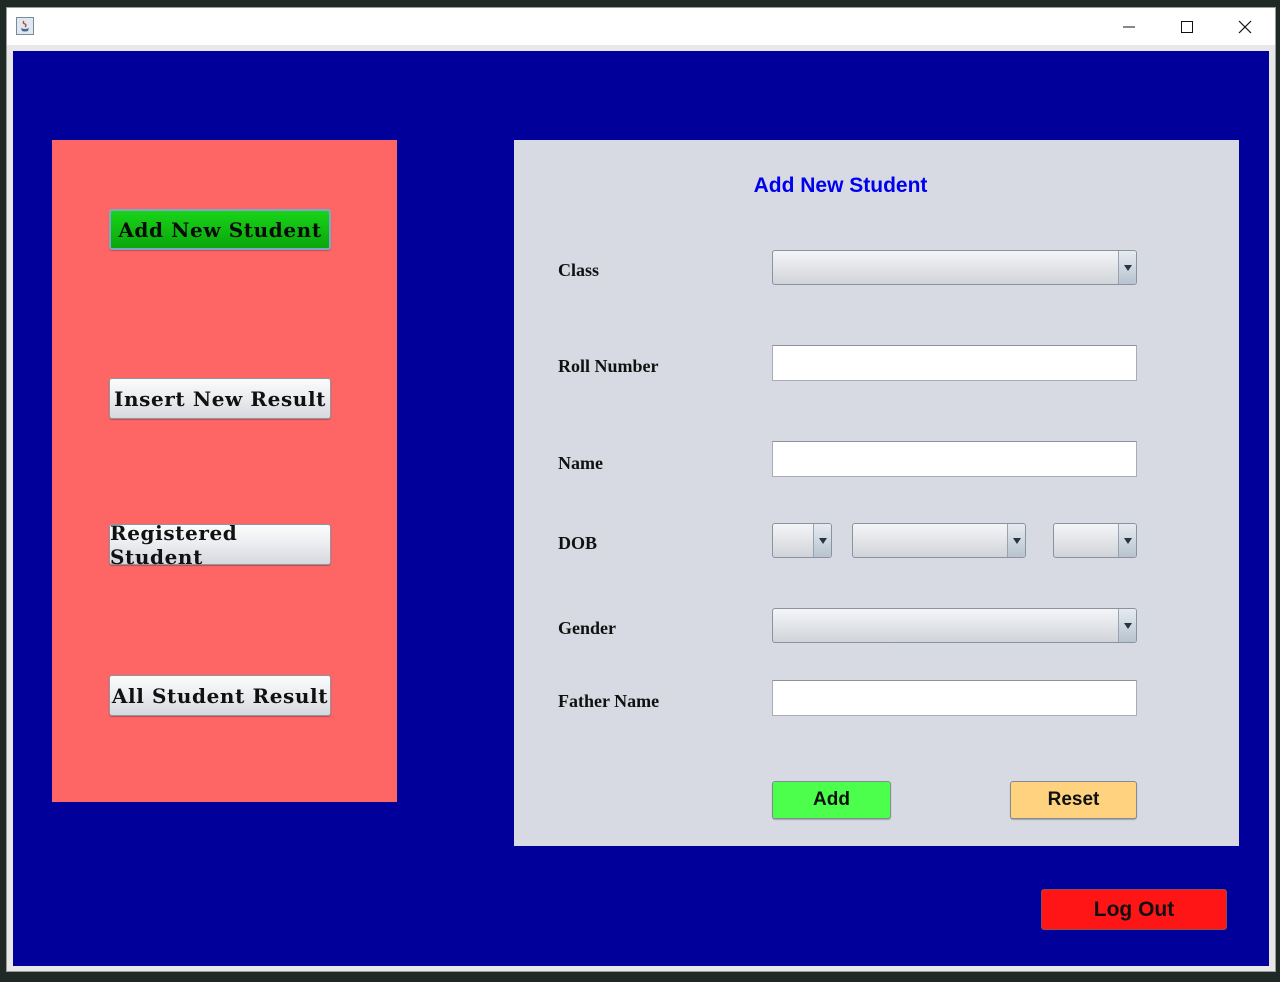 The image size is (1280, 982). What do you see at coordinates (579, 270) in the screenshot?
I see `class-label: Class` at bounding box center [579, 270].